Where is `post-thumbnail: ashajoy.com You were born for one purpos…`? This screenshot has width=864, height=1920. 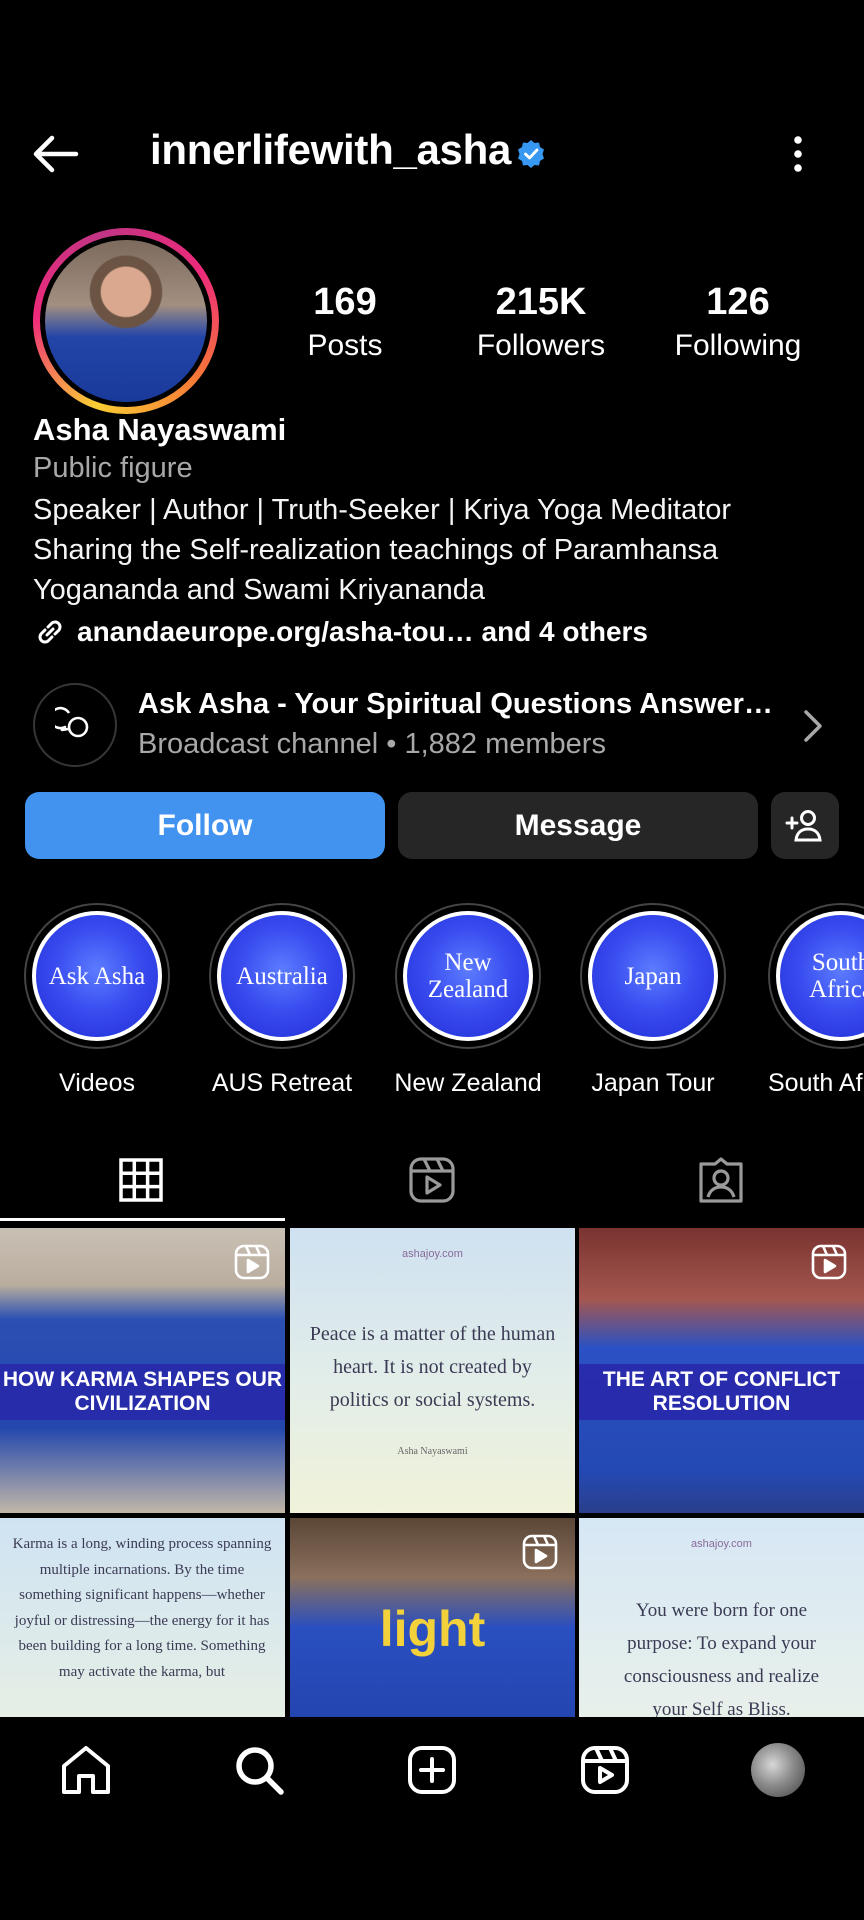 post-thumbnail: ashajoy.com You were born for one purpos… is located at coordinates (721, 1617).